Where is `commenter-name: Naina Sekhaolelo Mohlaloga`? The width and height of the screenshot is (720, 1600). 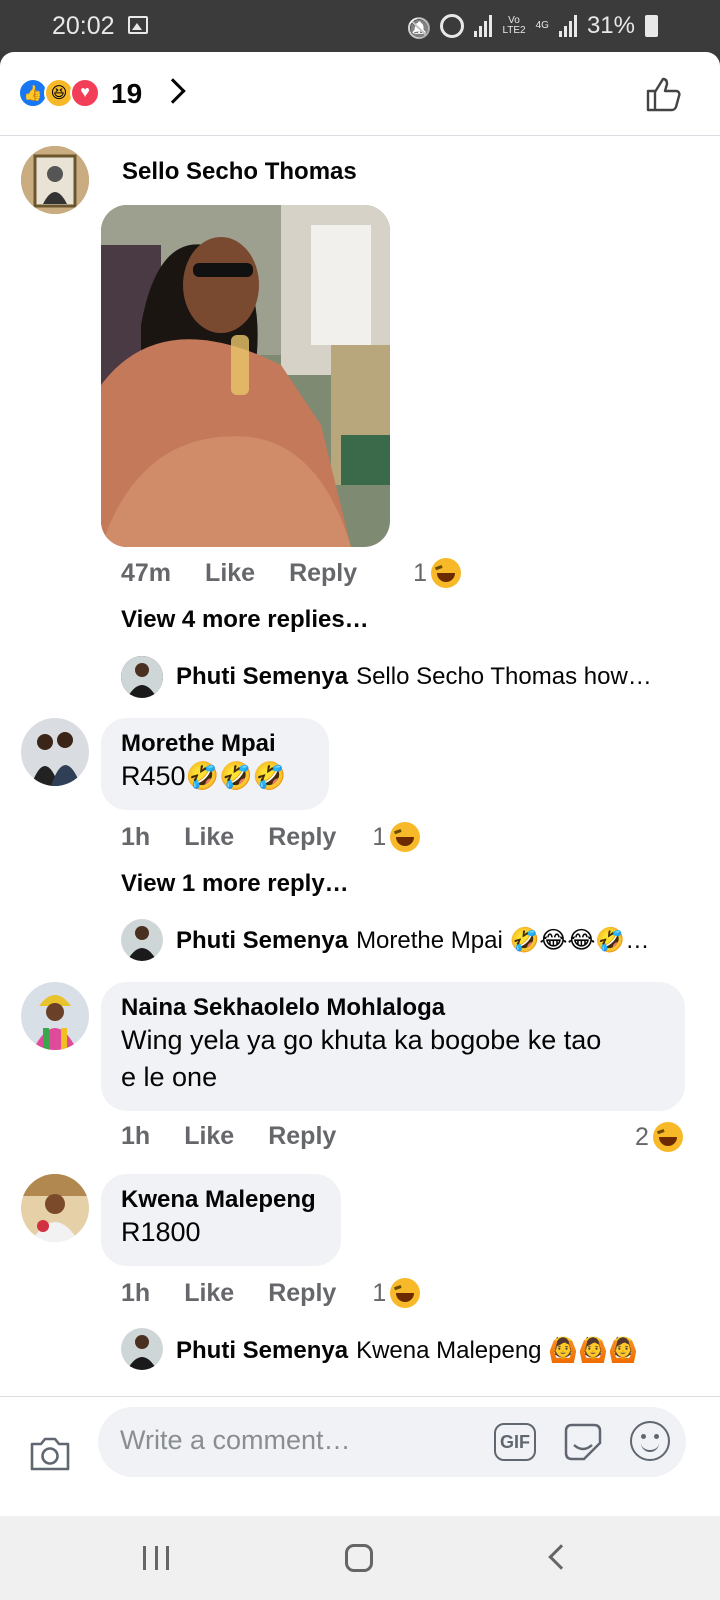
commenter-name: Naina Sekhaolelo Mohlaloga is located at coordinates (393, 1008).